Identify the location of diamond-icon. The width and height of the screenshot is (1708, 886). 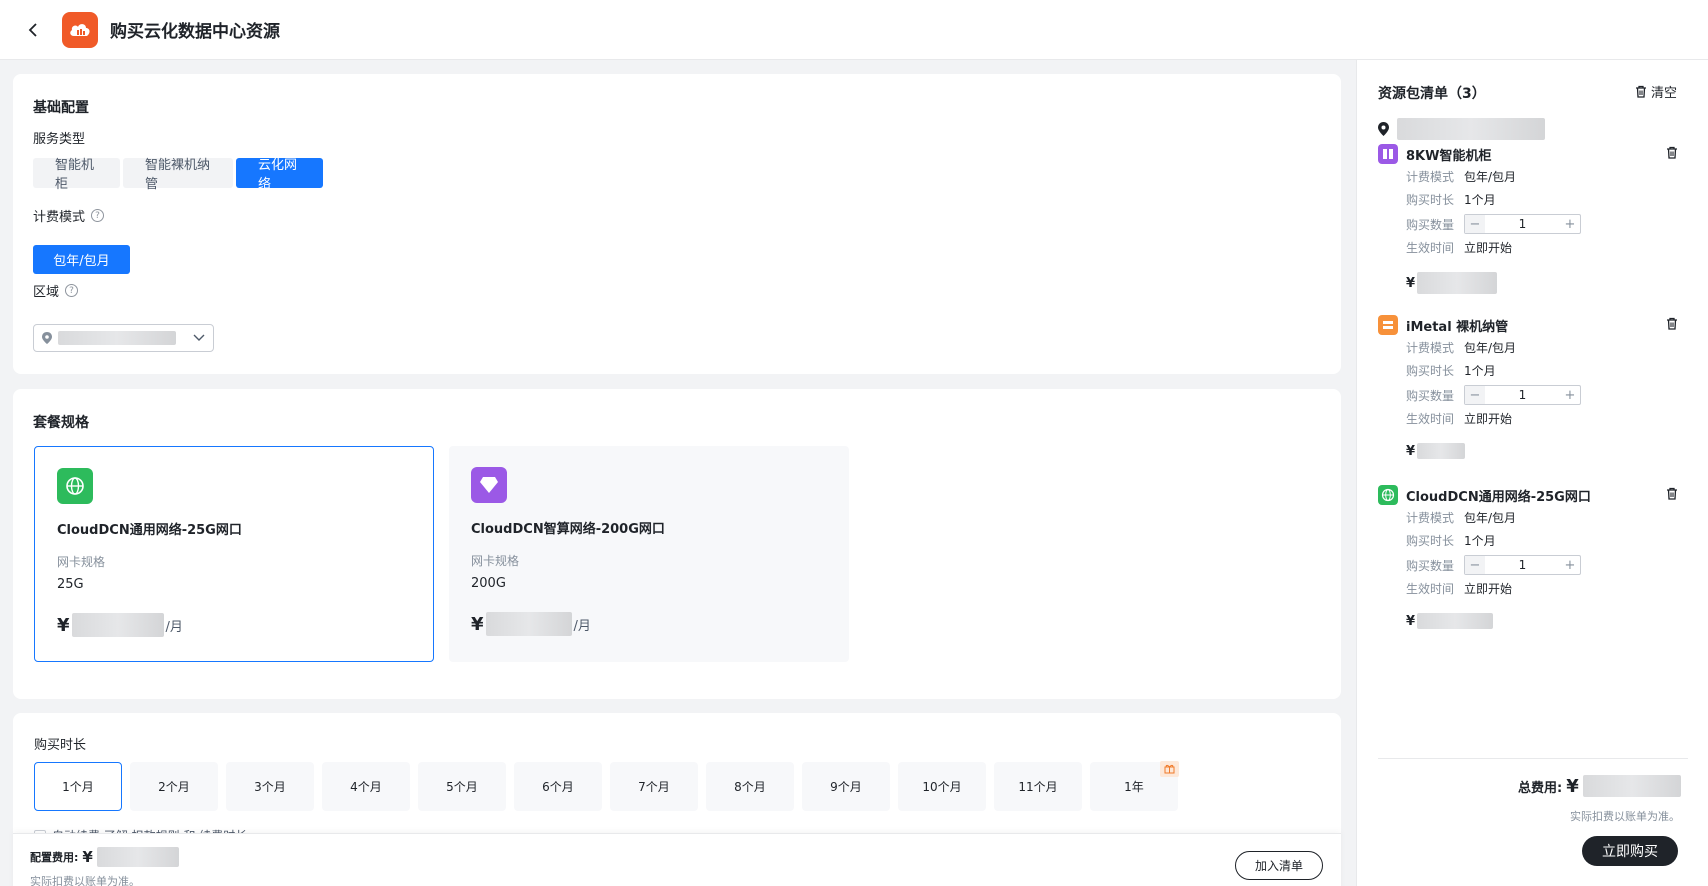
(489, 485).